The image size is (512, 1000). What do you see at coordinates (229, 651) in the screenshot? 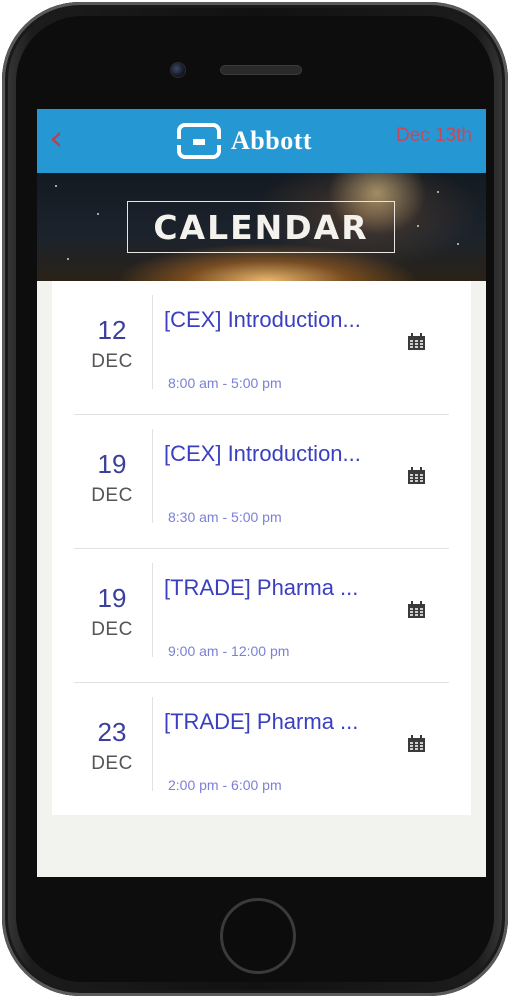
I see `event-time: 9:00 am - 12:00 pm` at bounding box center [229, 651].